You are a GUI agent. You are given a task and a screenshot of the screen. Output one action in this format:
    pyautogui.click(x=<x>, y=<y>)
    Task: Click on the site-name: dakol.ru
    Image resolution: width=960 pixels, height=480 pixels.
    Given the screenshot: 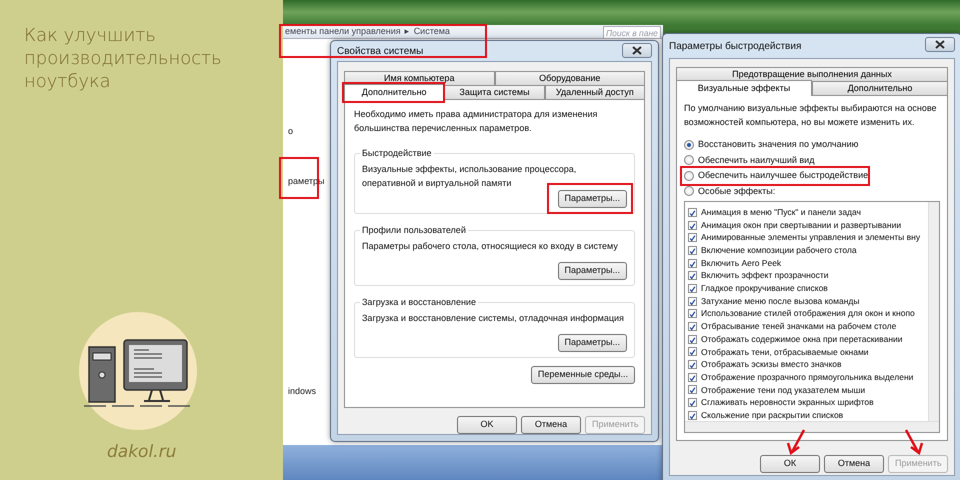 What is the action you would take?
    pyautogui.click(x=141, y=452)
    